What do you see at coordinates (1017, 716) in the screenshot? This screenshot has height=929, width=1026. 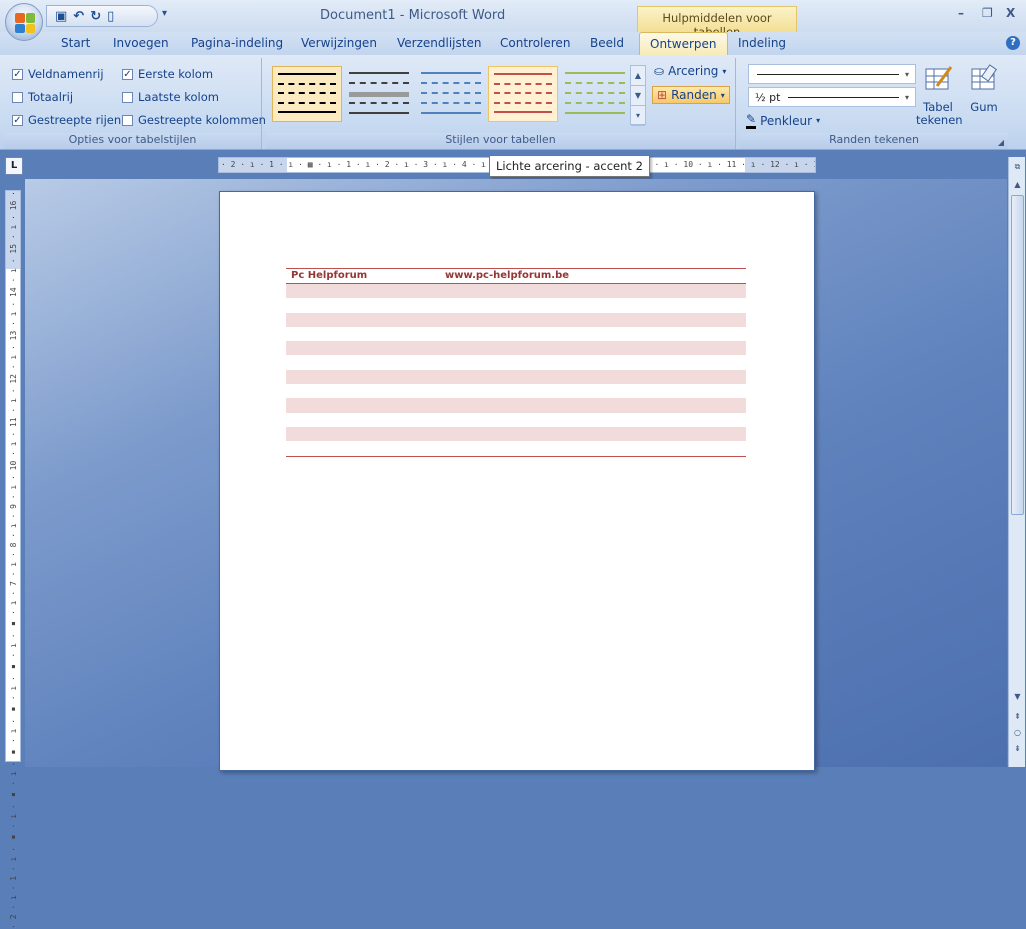 I see `previous-page-icon: ⇞` at bounding box center [1017, 716].